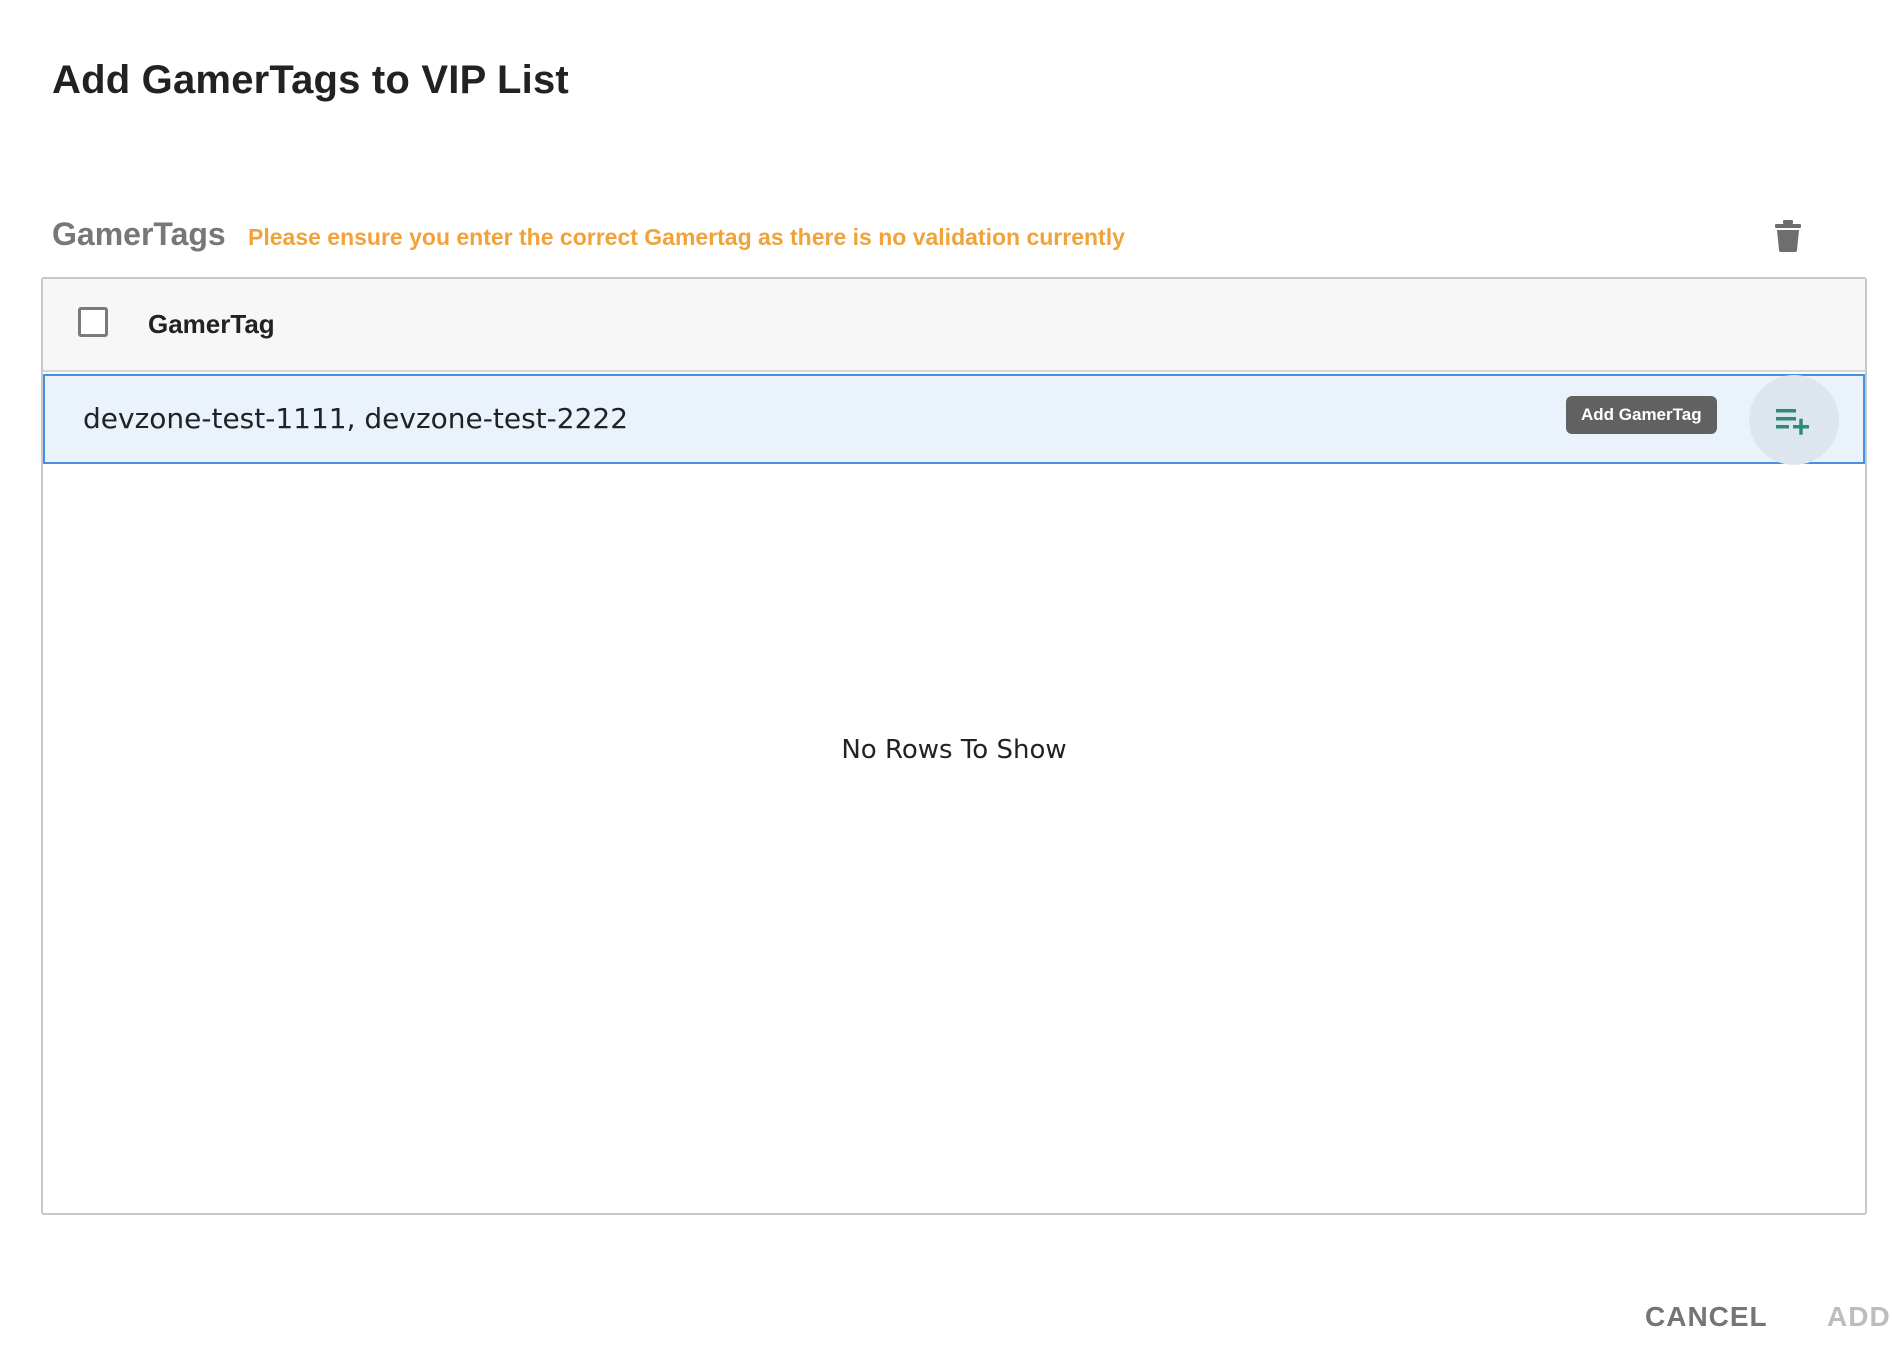 The image size is (1892, 1350). I want to click on gamertag-input, so click(783, 418).